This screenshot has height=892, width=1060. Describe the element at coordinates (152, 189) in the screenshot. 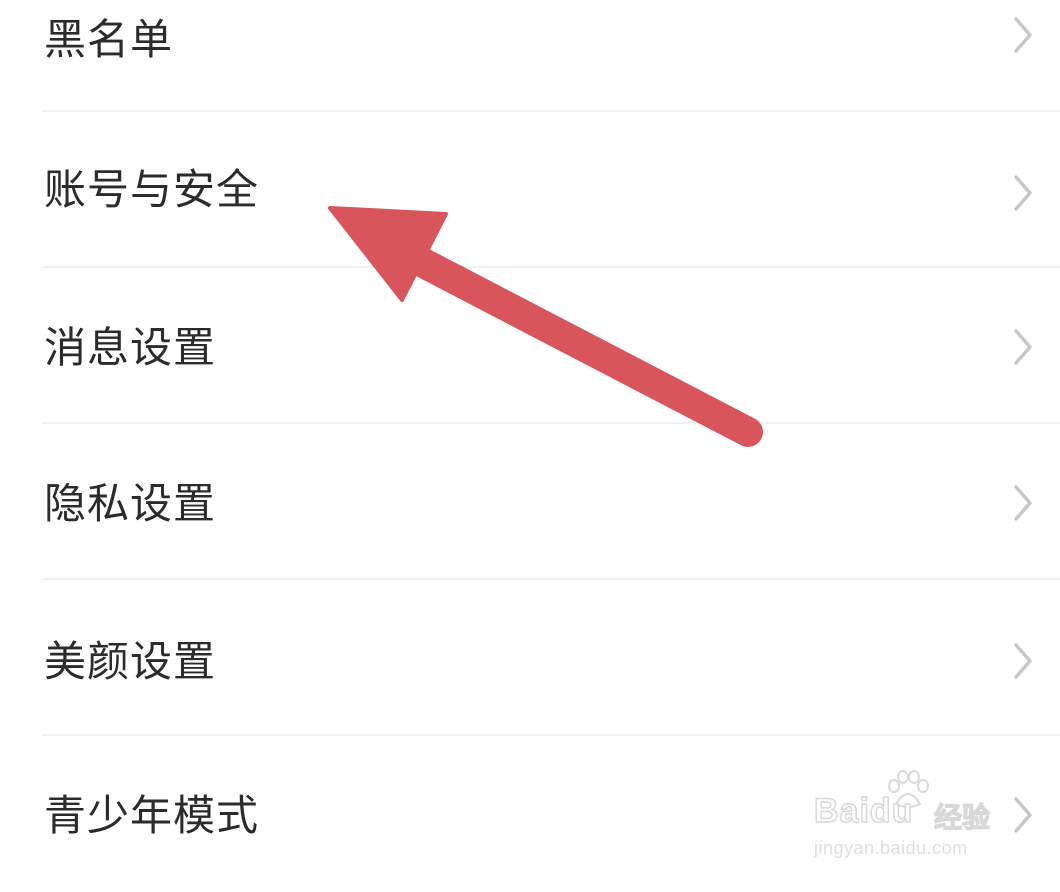

I see `settings-item-label: 账号与安全` at that location.